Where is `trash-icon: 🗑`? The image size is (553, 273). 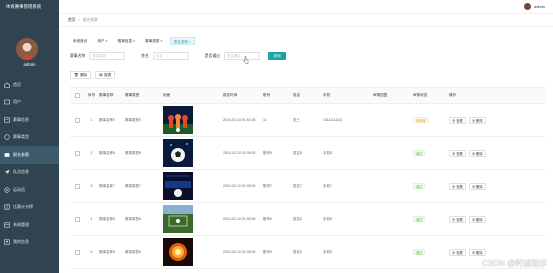
trash-icon: 🗑 is located at coordinates (76, 75).